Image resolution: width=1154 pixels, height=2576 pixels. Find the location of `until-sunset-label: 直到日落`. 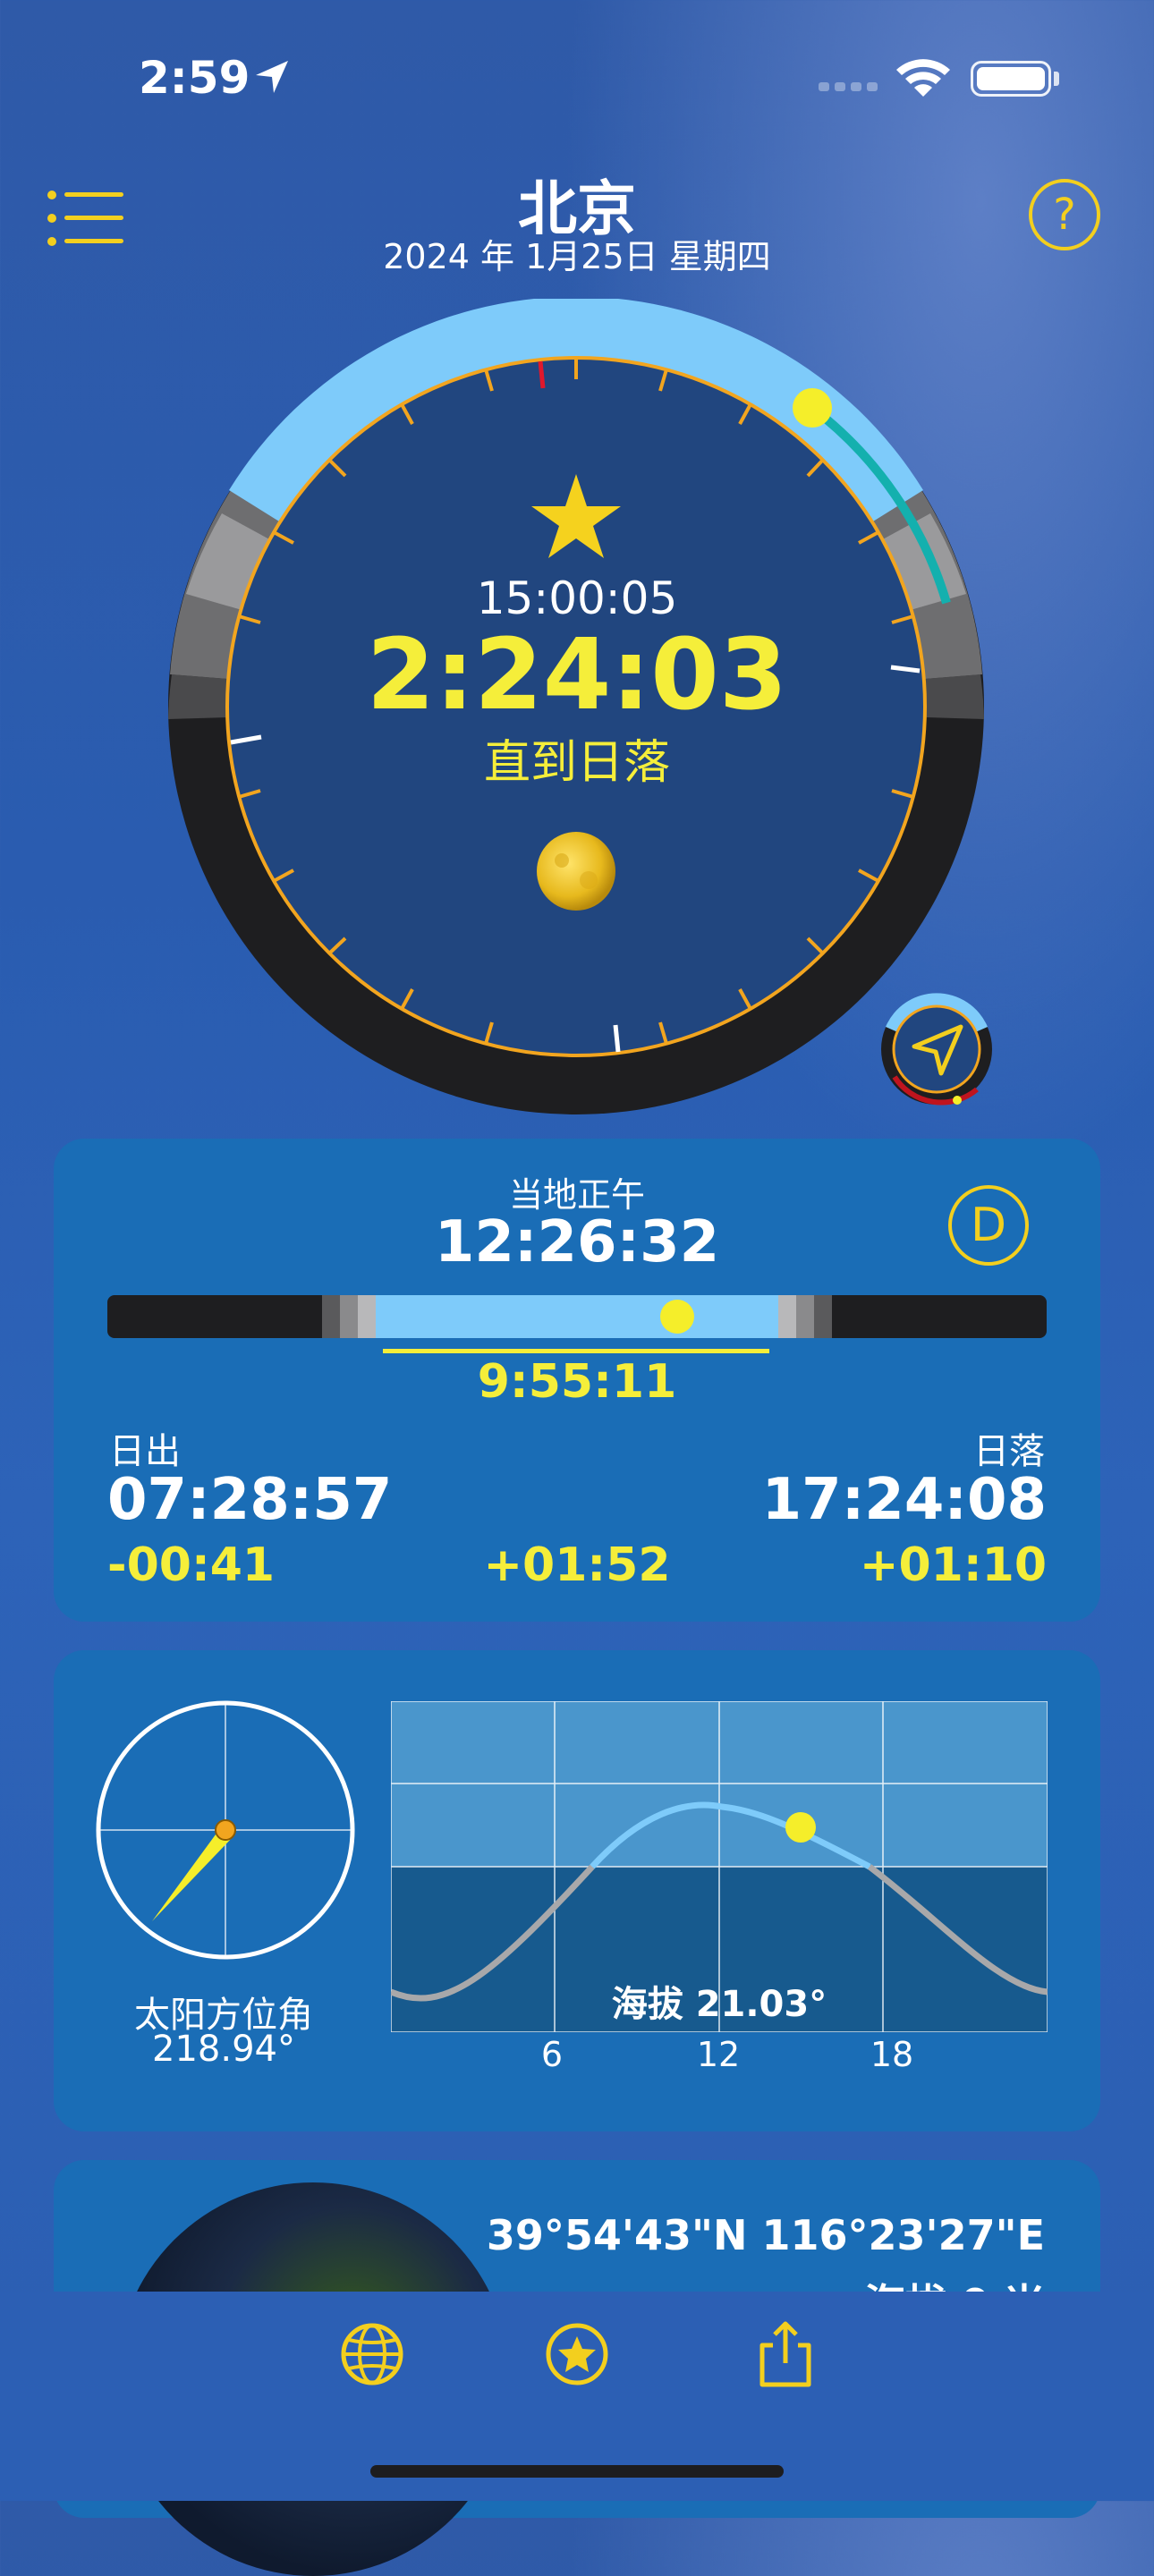

until-sunset-label: 直到日落 is located at coordinates (576, 763).